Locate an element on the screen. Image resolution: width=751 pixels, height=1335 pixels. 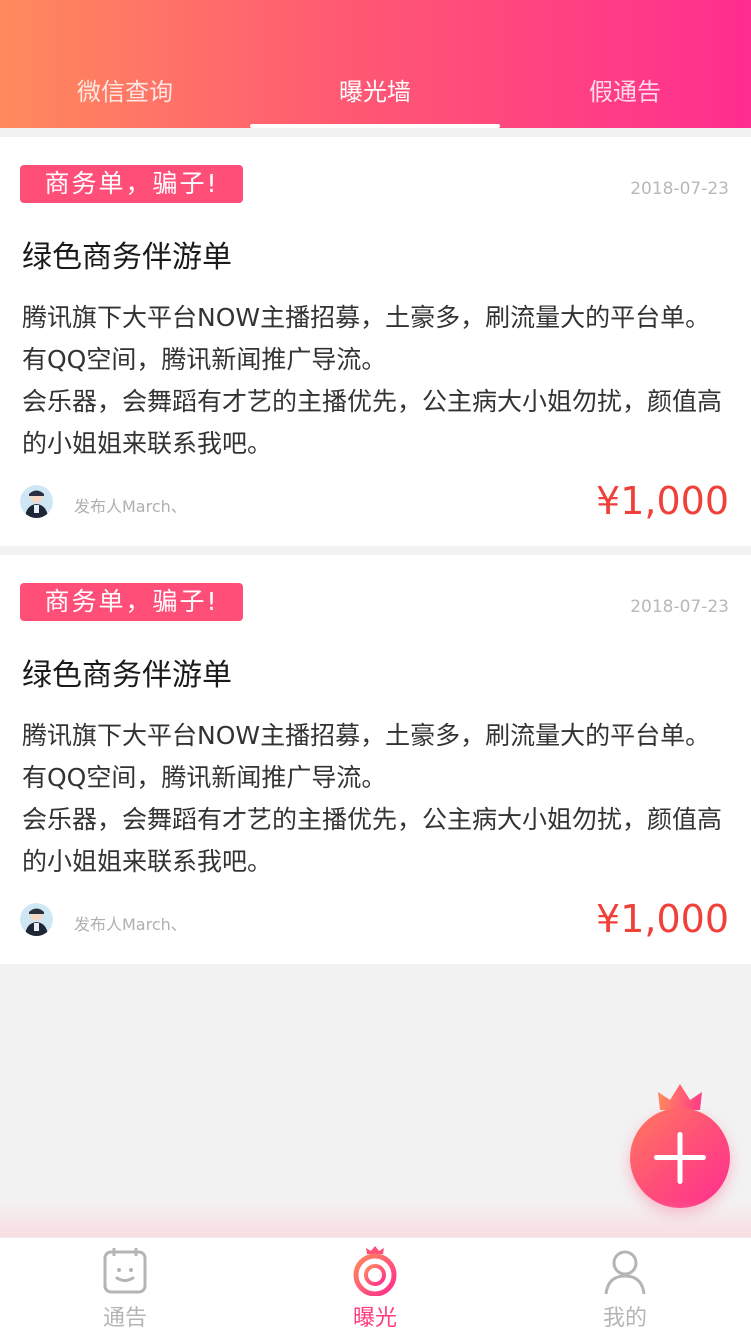
nav-item-mine: 我的 is located at coordinates (625, 1286).